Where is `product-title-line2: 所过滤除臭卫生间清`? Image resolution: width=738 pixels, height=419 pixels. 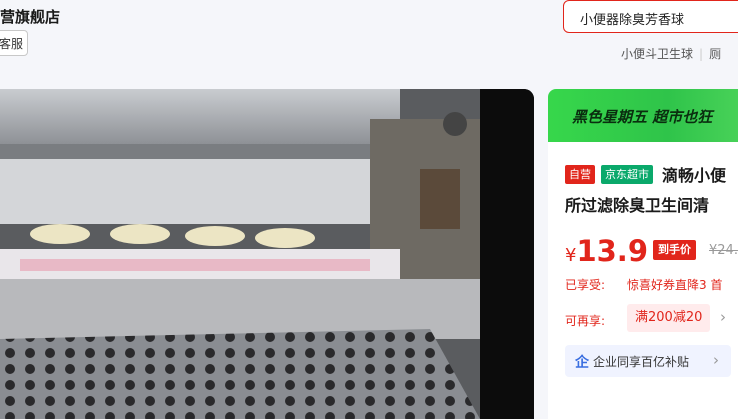
product-title-line2: 所过滤除臭卫生间清 is located at coordinates (637, 205).